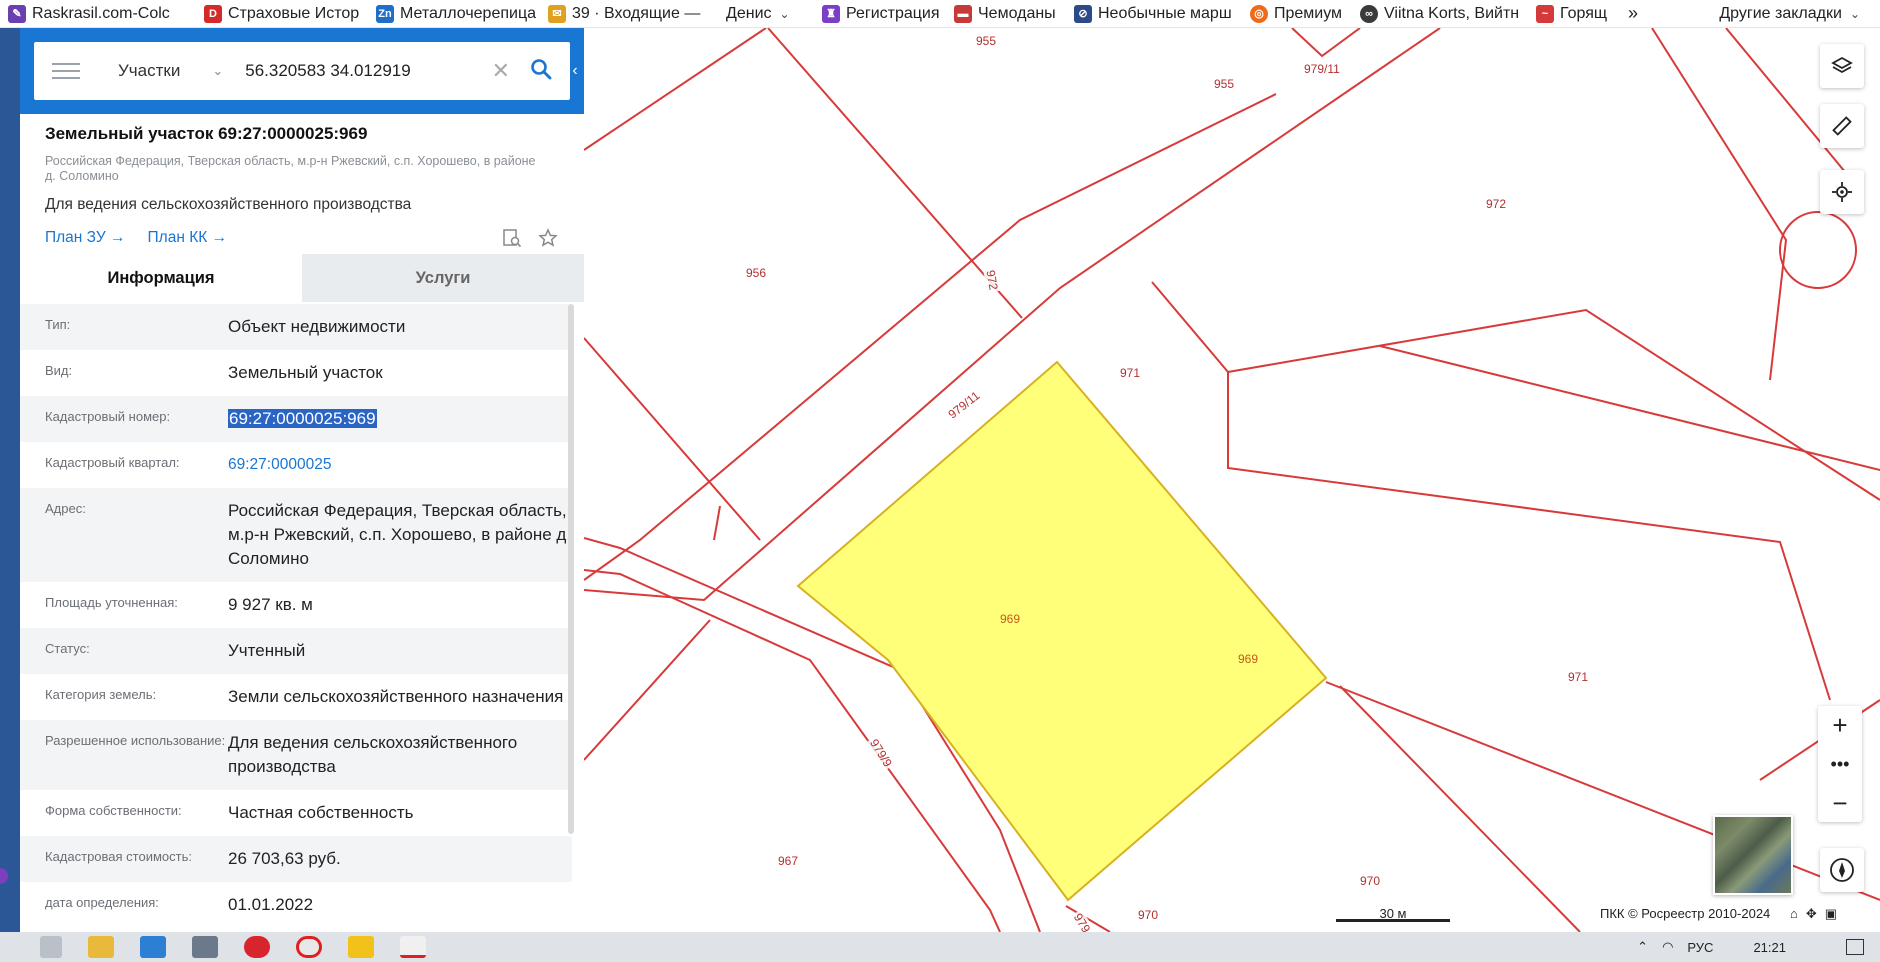 The image size is (1880, 962). Describe the element at coordinates (400, 465) in the screenshot. I see `cadastral-quarter-link: 69:27:0000025` at that location.